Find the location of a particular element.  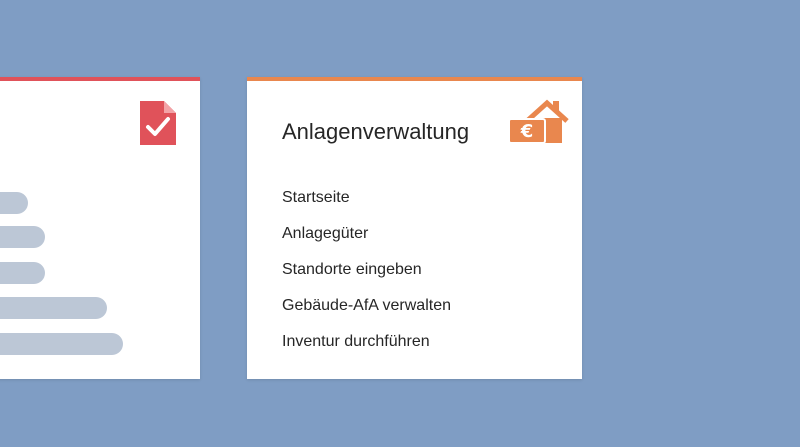

asset-management-tile-title: Anlagenverwaltung is located at coordinates (376, 131).